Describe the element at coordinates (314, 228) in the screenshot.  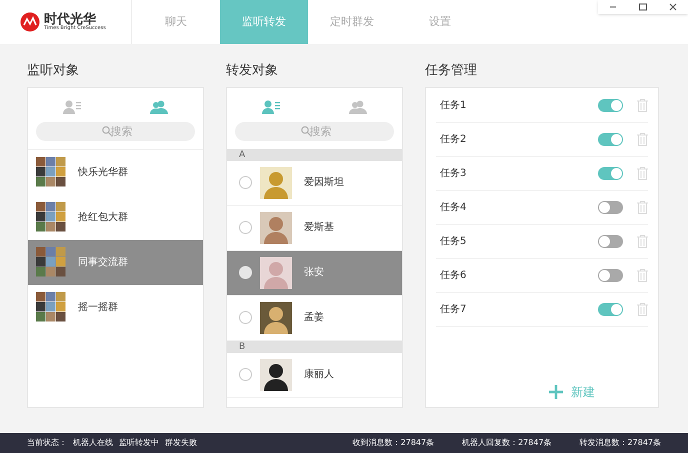
I see `contact-item: 爱斯基` at that location.